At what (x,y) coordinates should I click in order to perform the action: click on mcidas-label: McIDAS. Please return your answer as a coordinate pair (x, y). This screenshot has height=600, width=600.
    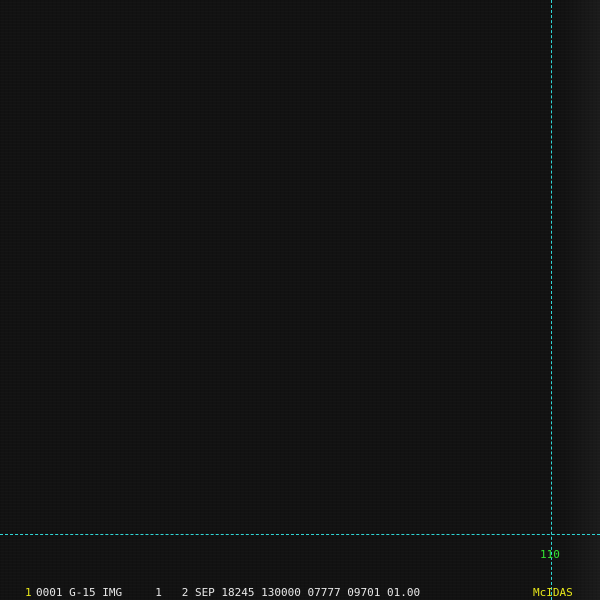
    Looking at the image, I should click on (553, 592).